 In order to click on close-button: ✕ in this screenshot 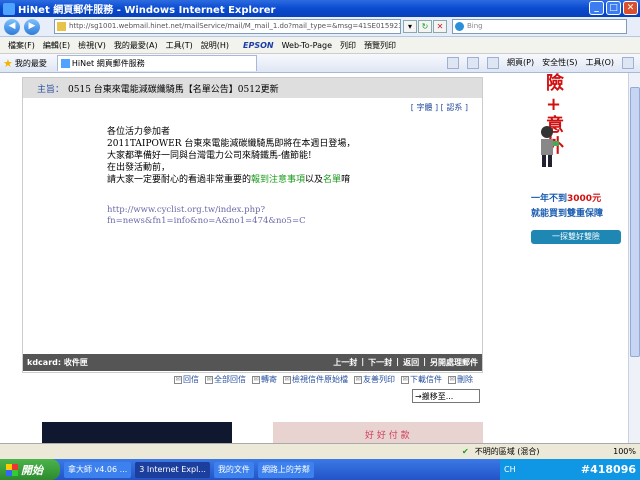, I will do `click(630, 8)`.